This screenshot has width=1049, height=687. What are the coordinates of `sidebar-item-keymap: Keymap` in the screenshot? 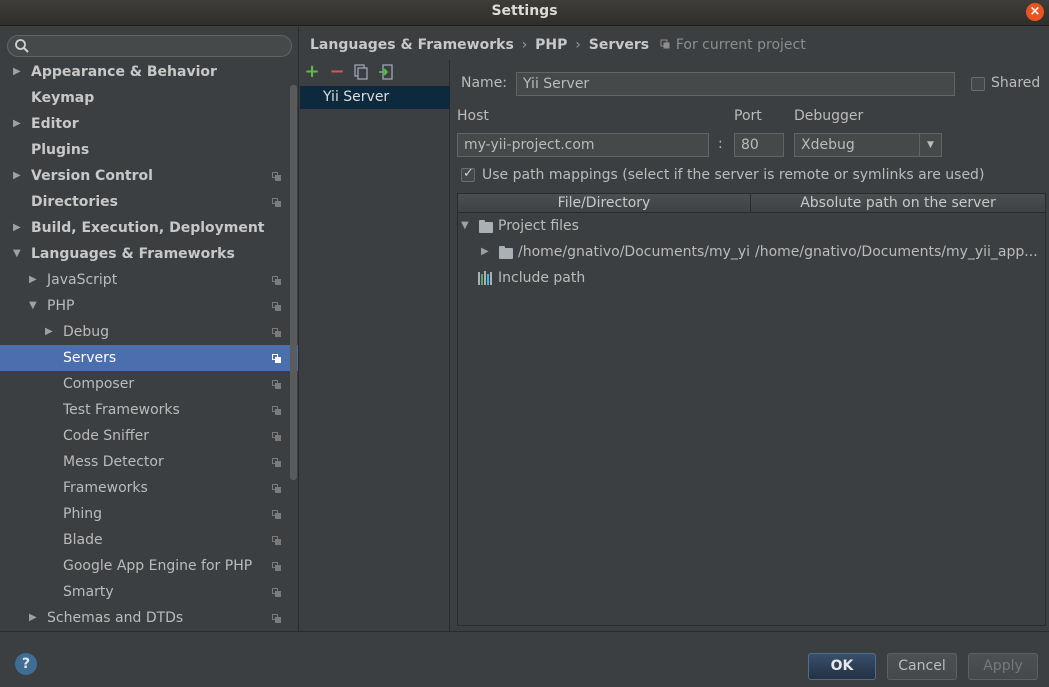 It's located at (149, 98).